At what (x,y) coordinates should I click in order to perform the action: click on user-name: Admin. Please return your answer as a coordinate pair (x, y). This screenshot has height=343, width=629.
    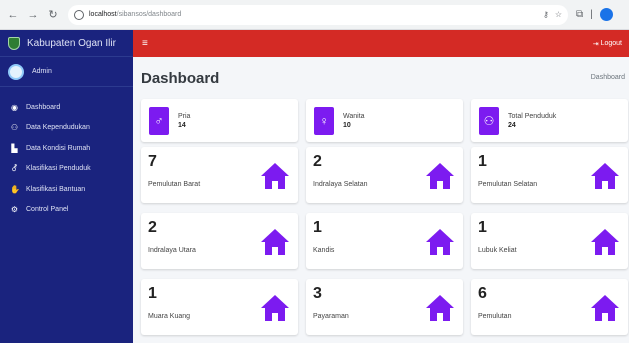
    Looking at the image, I should click on (42, 71).